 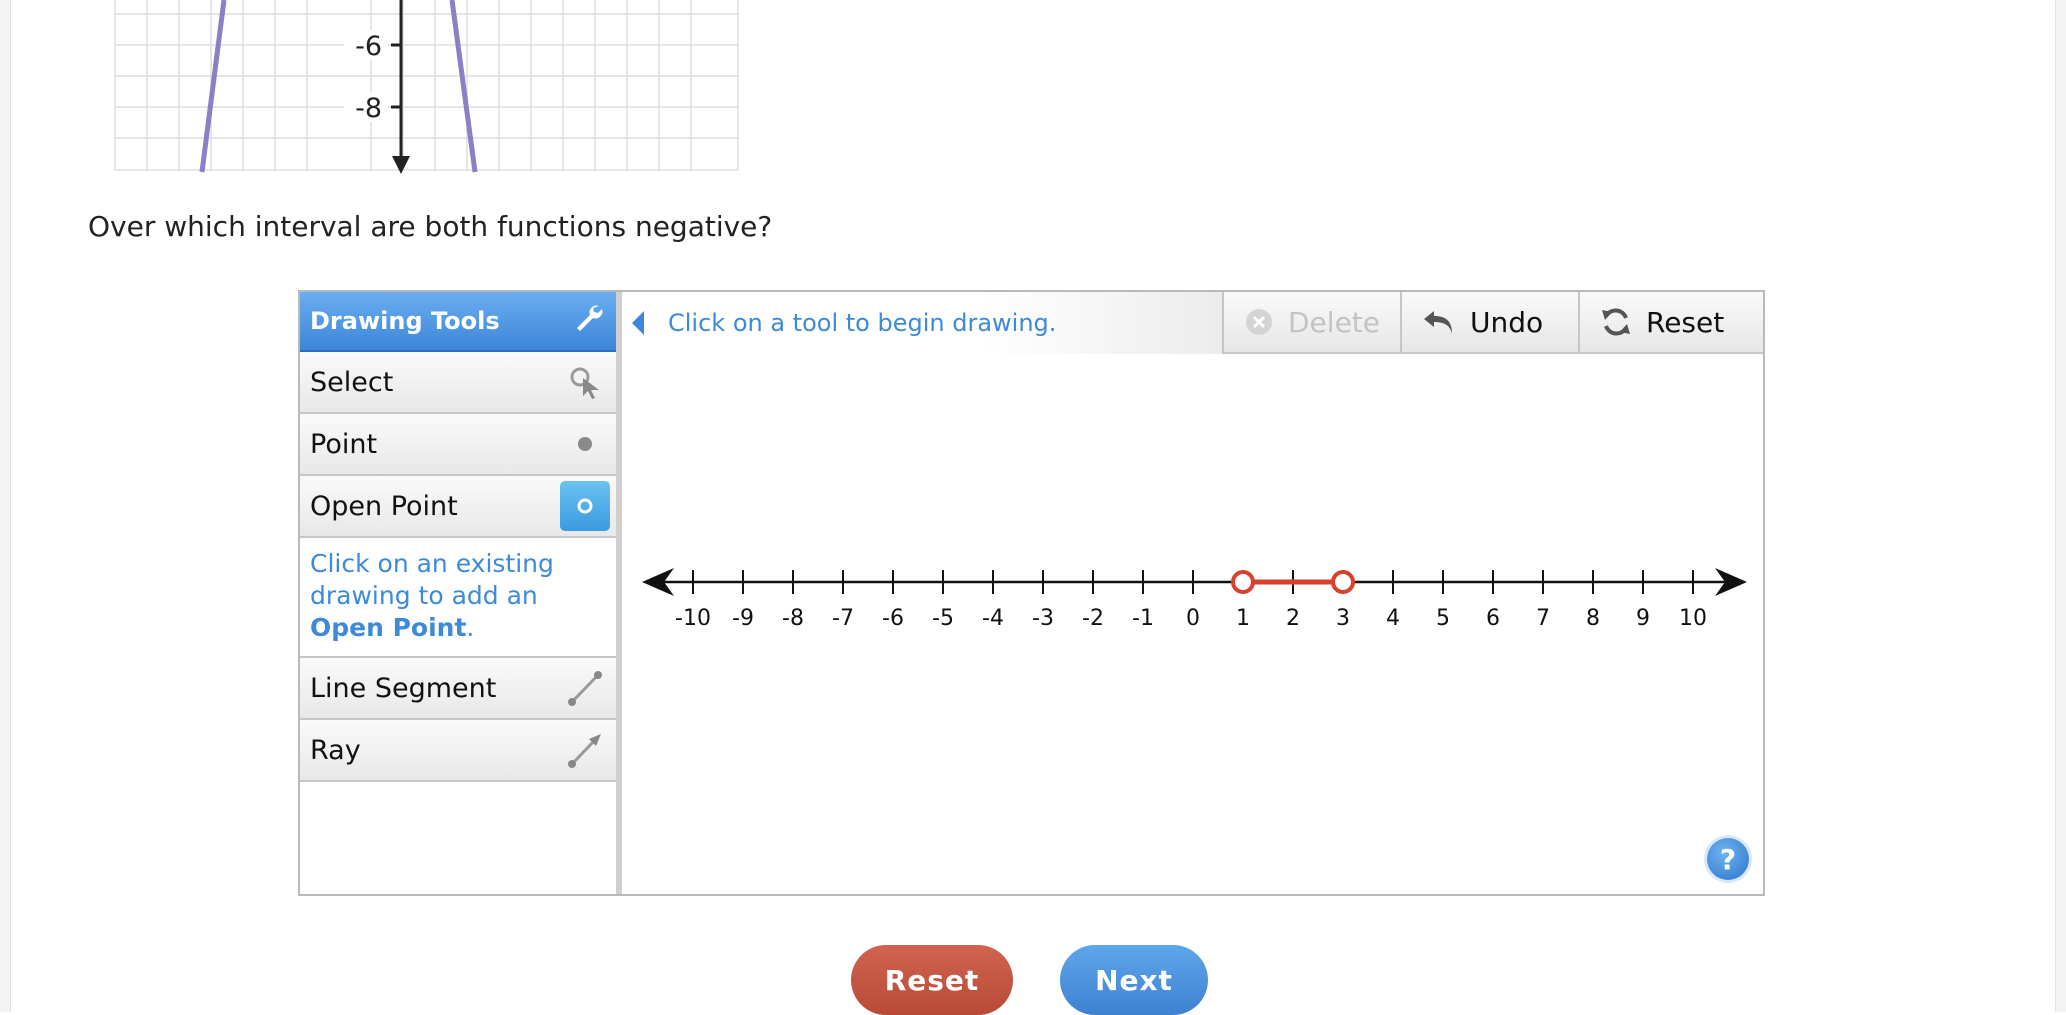 What do you see at coordinates (1643, 618) in the screenshot?
I see `tick-label: 9` at bounding box center [1643, 618].